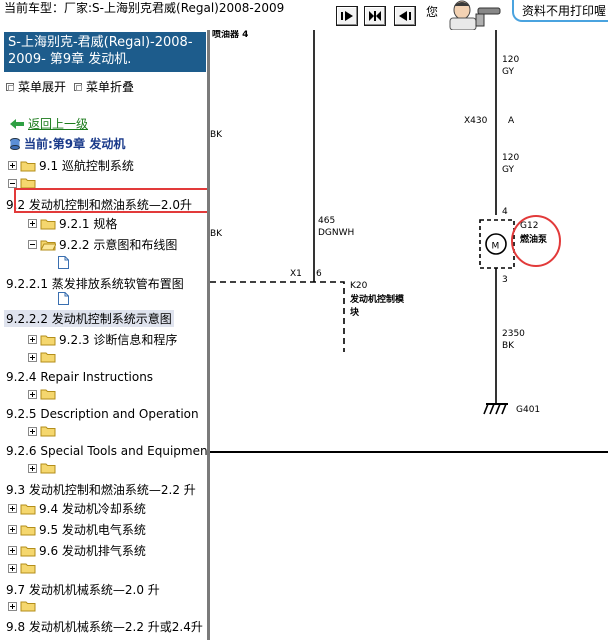 This screenshot has height=640, width=608. Describe the element at coordinates (101, 489) in the screenshot. I see `tree-item-9-3: 9.3 发动机控制和燃油系统—2.2 升` at that location.